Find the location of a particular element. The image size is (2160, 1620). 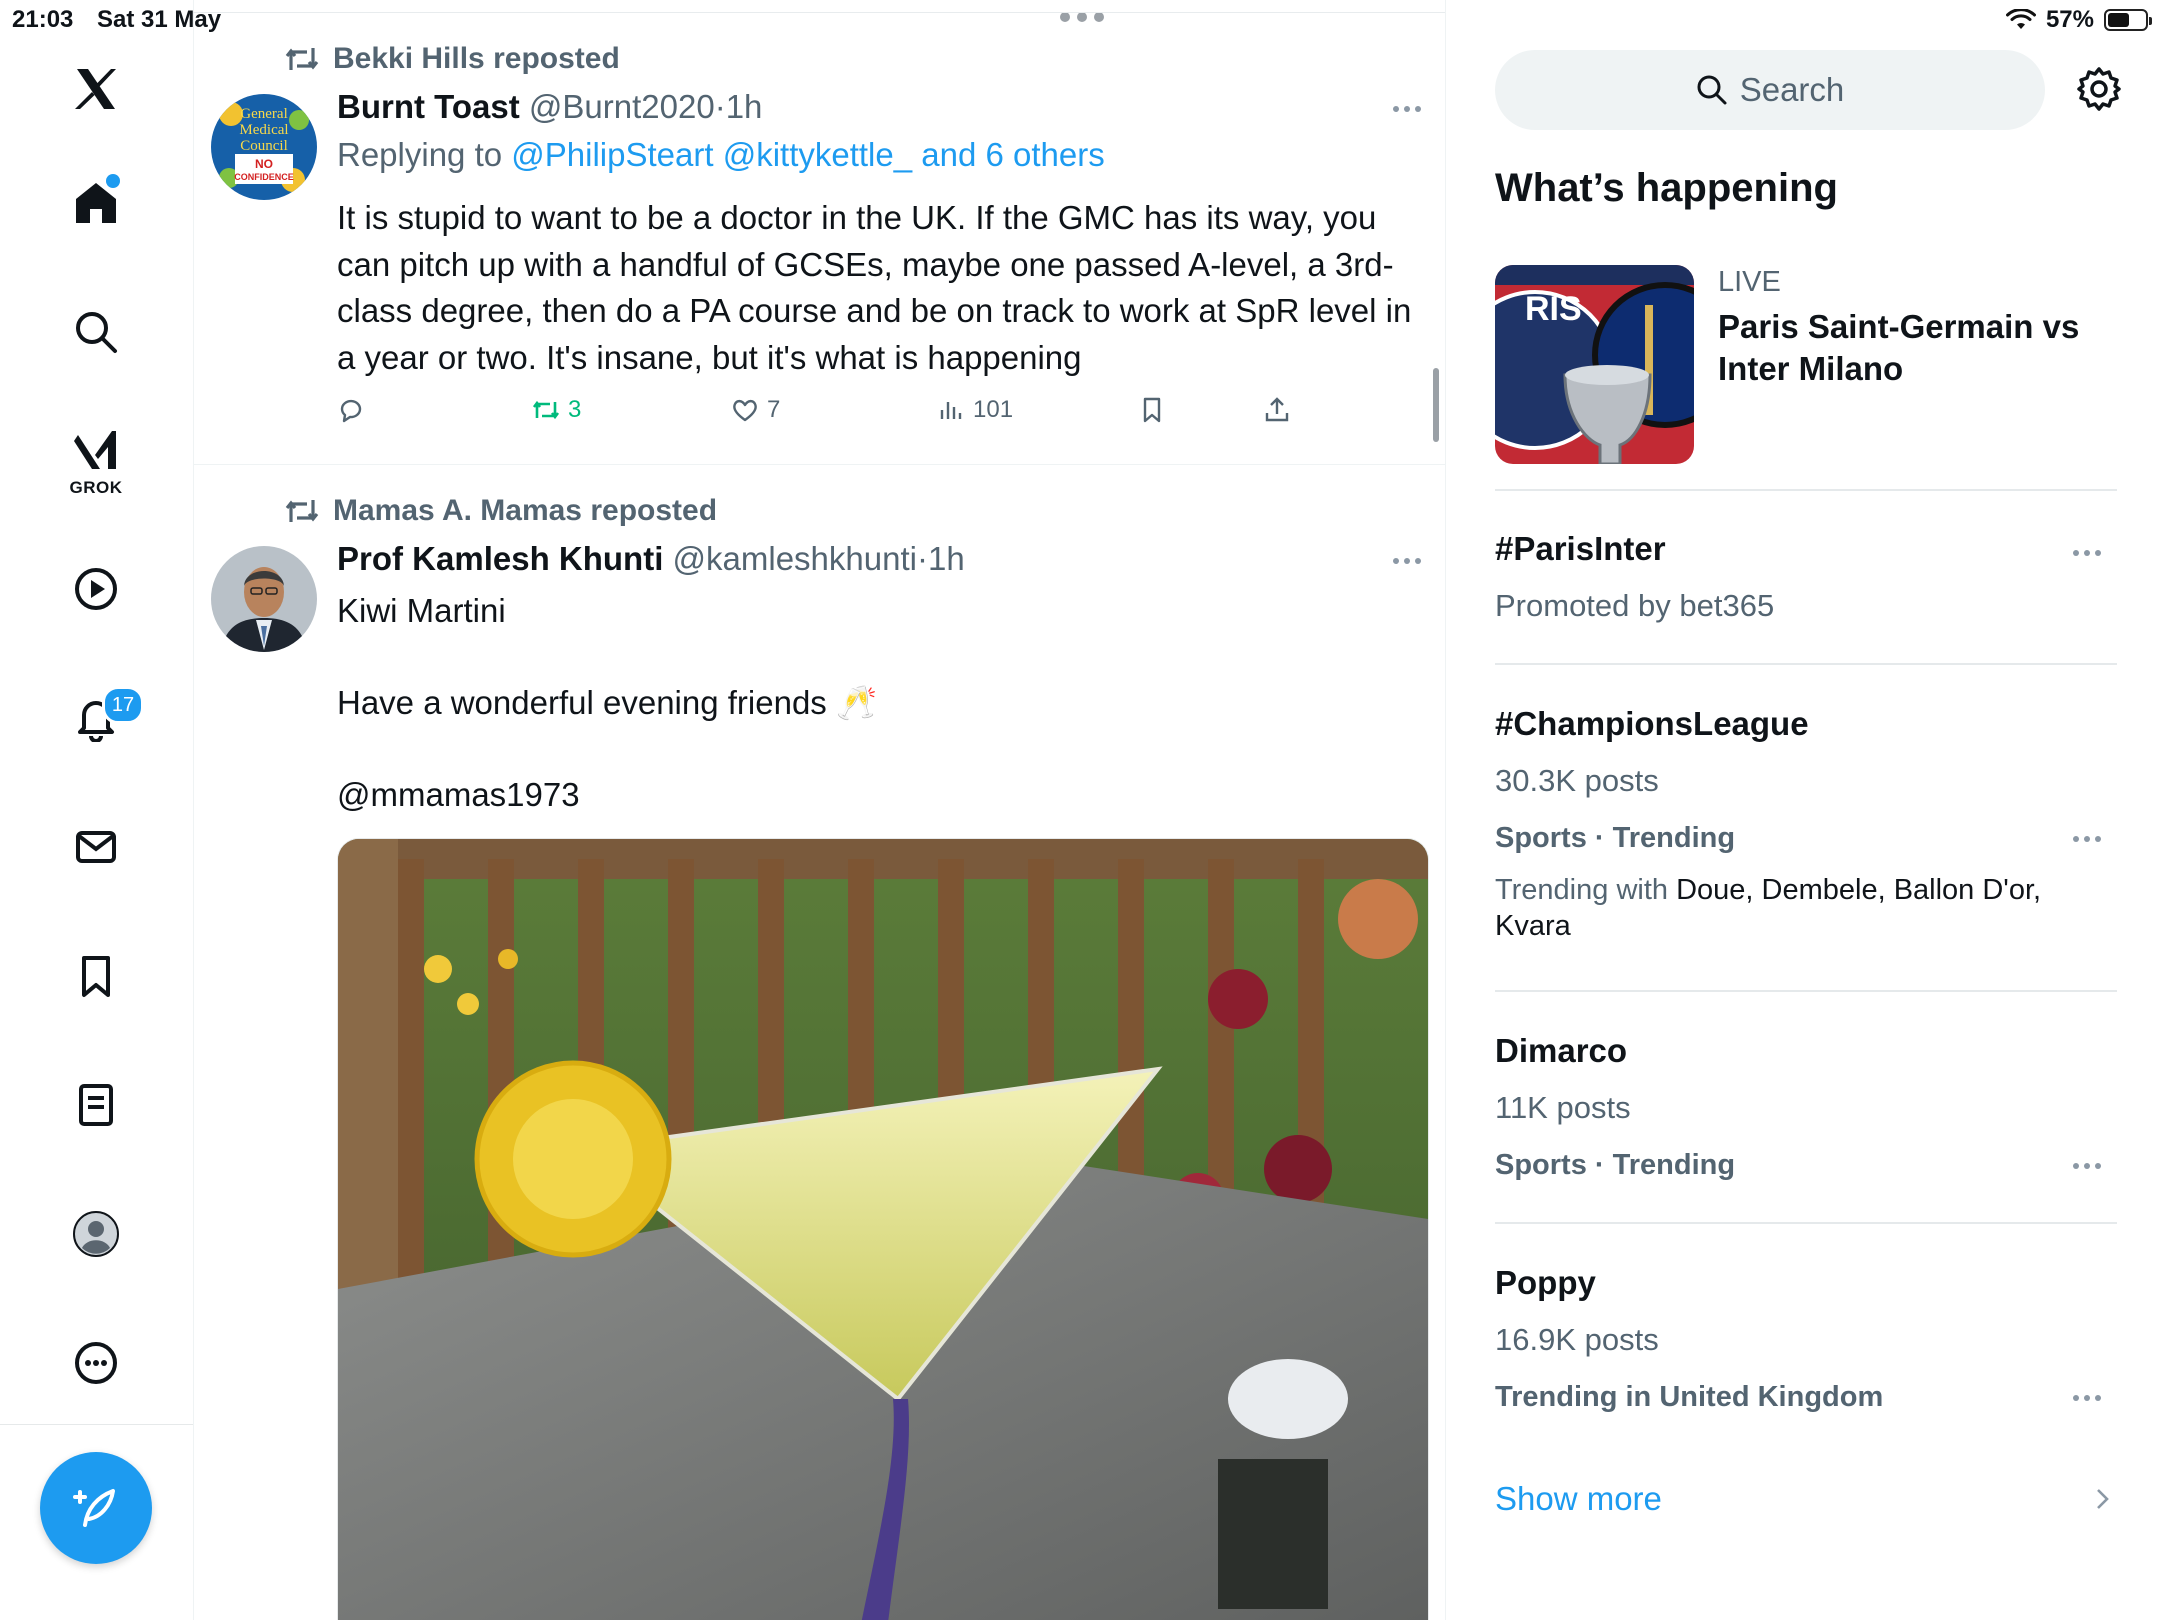

bookmark-button is located at coordinates (1152, 410).